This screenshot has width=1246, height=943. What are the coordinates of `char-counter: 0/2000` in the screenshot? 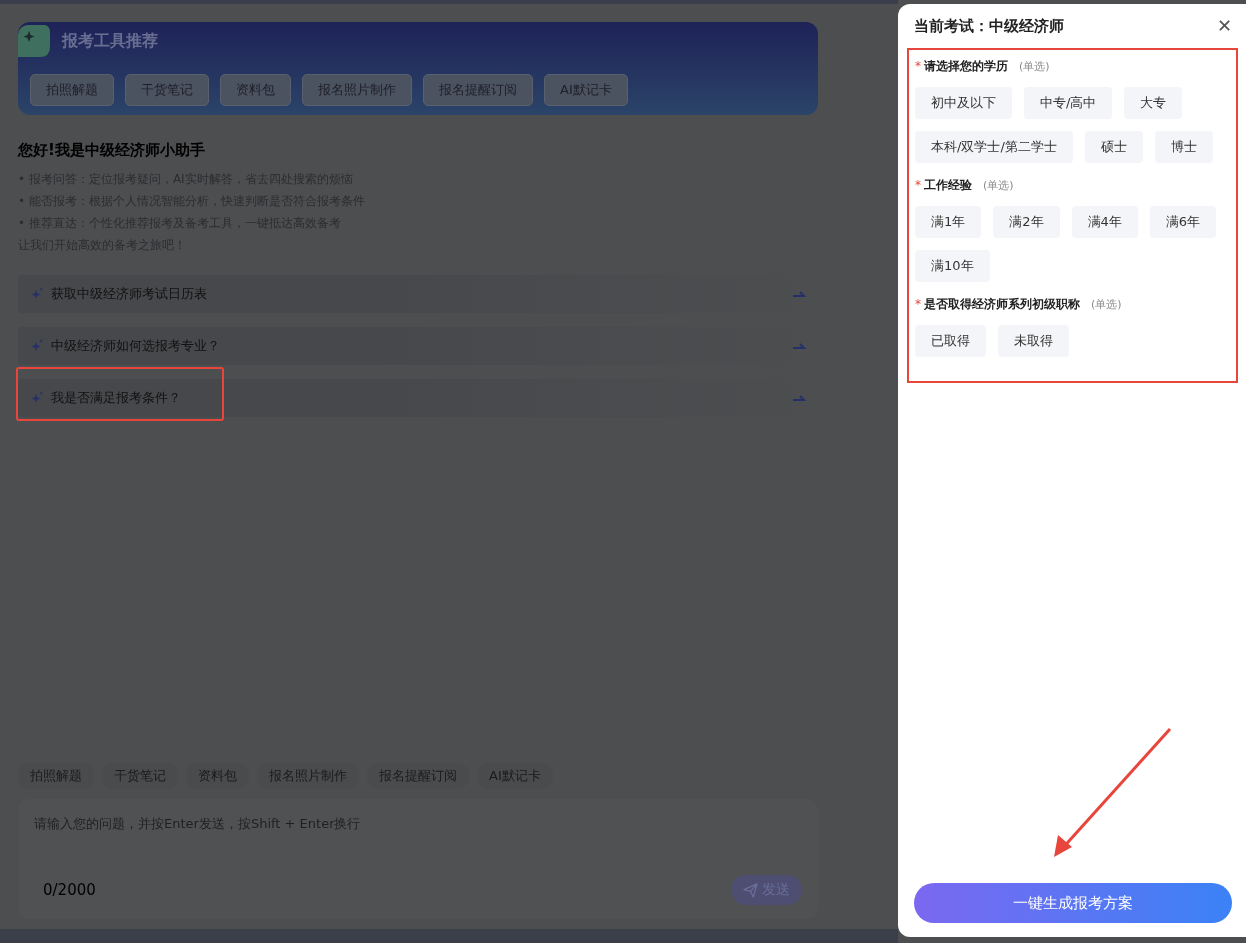 It's located at (69, 890).